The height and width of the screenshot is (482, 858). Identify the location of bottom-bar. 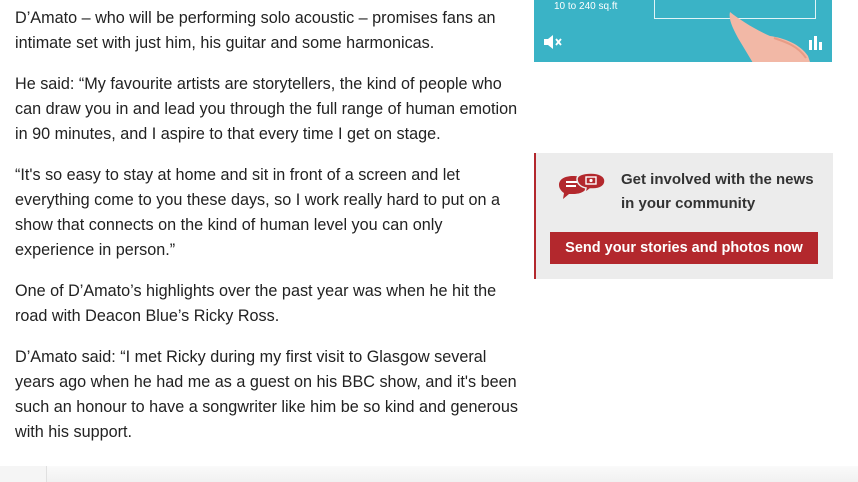
(429, 474).